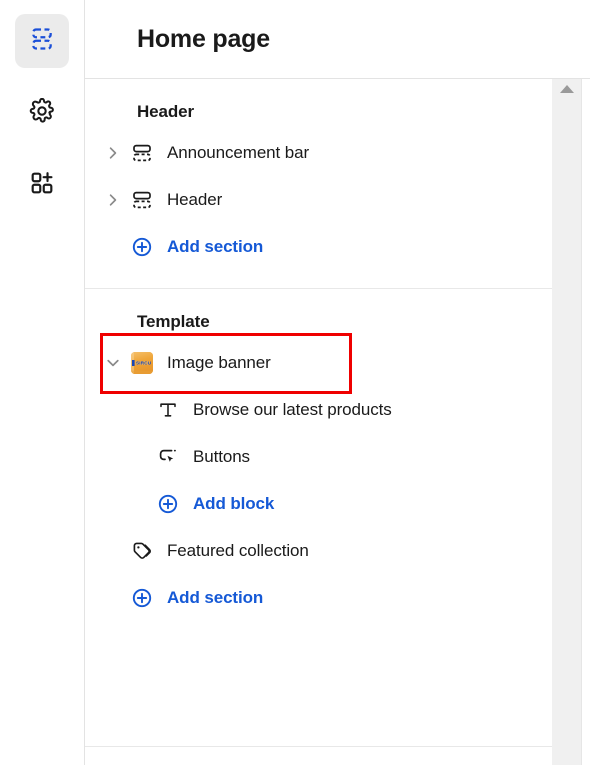 The height and width of the screenshot is (765, 590). What do you see at coordinates (166, 111) in the screenshot?
I see `group-title: Header` at bounding box center [166, 111].